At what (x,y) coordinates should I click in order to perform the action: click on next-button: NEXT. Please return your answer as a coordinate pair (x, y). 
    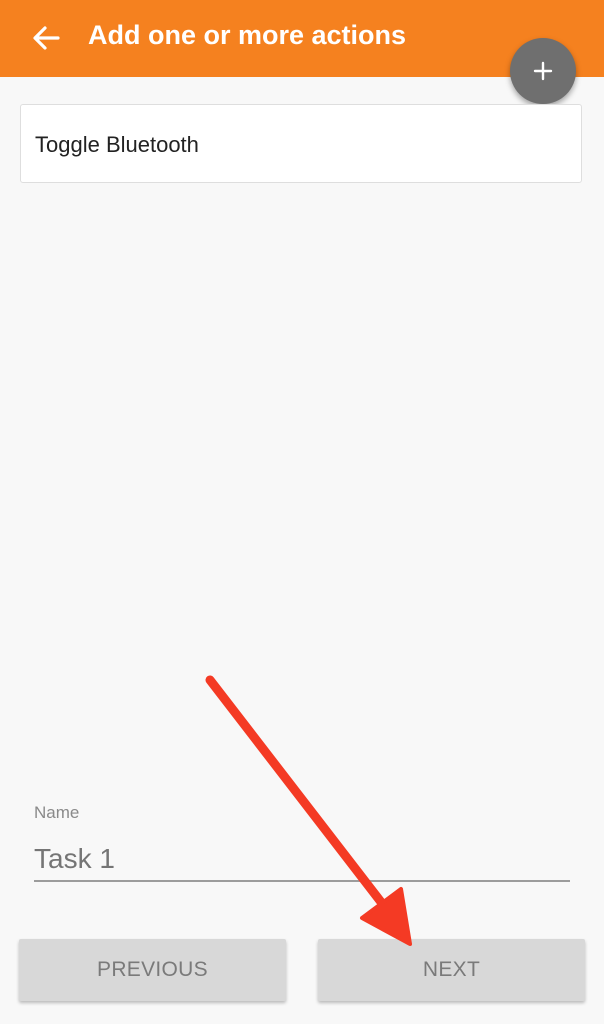
    Looking at the image, I should click on (451, 970).